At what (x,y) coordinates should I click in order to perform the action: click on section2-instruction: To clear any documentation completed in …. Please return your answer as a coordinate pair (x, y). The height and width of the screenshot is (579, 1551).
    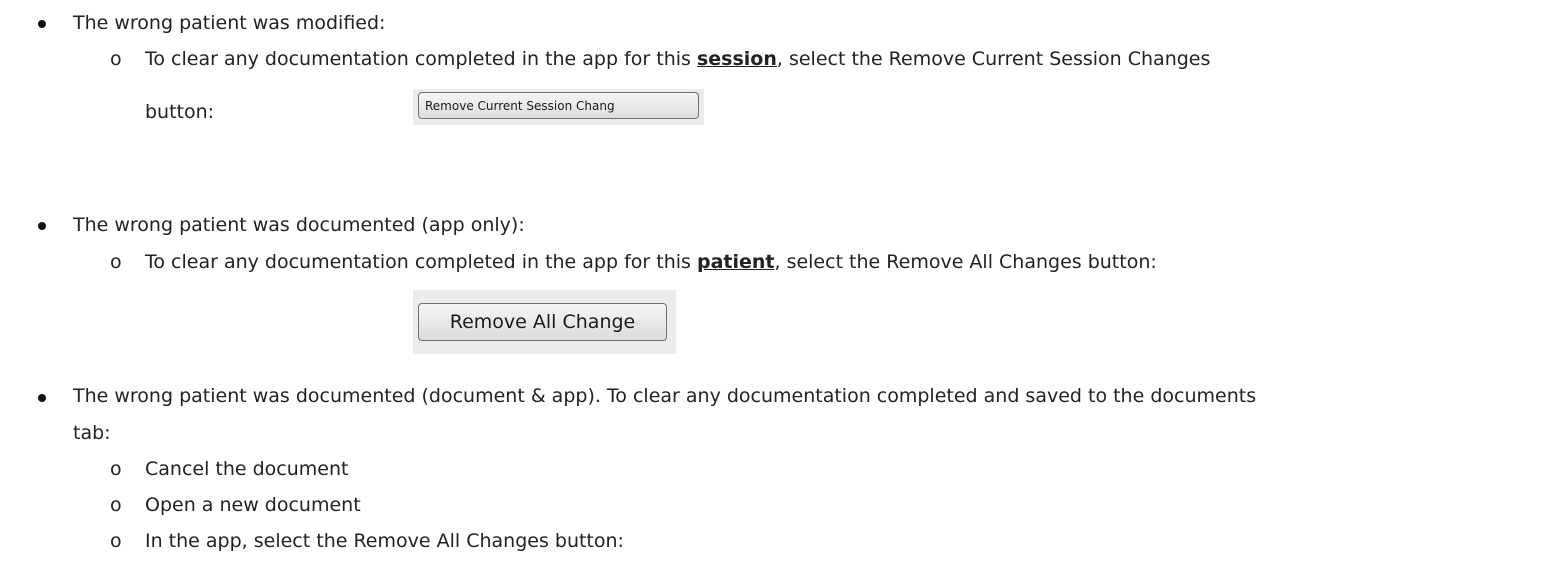
    Looking at the image, I should click on (651, 262).